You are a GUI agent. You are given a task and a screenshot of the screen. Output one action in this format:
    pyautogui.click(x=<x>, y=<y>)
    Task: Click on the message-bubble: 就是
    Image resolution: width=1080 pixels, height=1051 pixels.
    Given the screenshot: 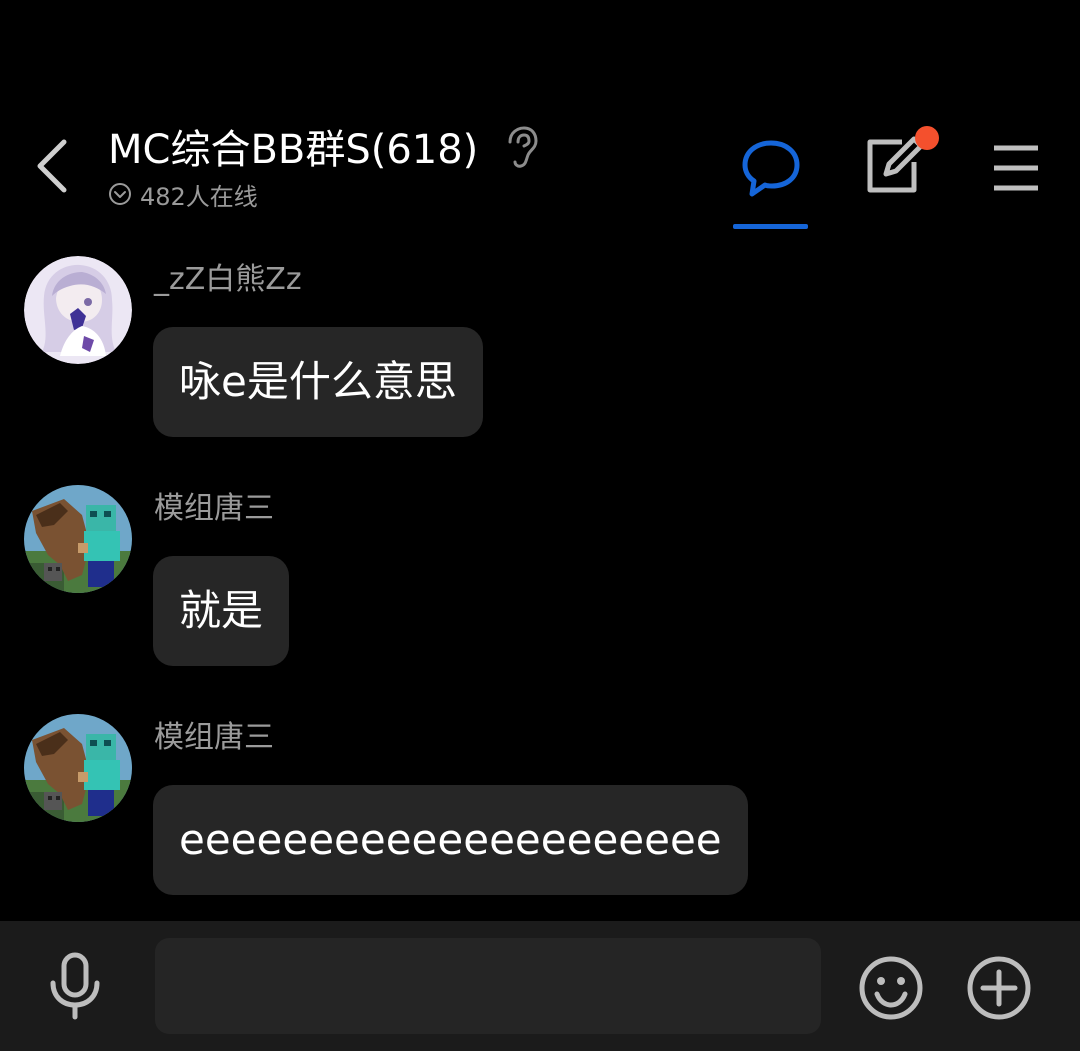 What is the action you would take?
    pyautogui.click(x=221, y=611)
    